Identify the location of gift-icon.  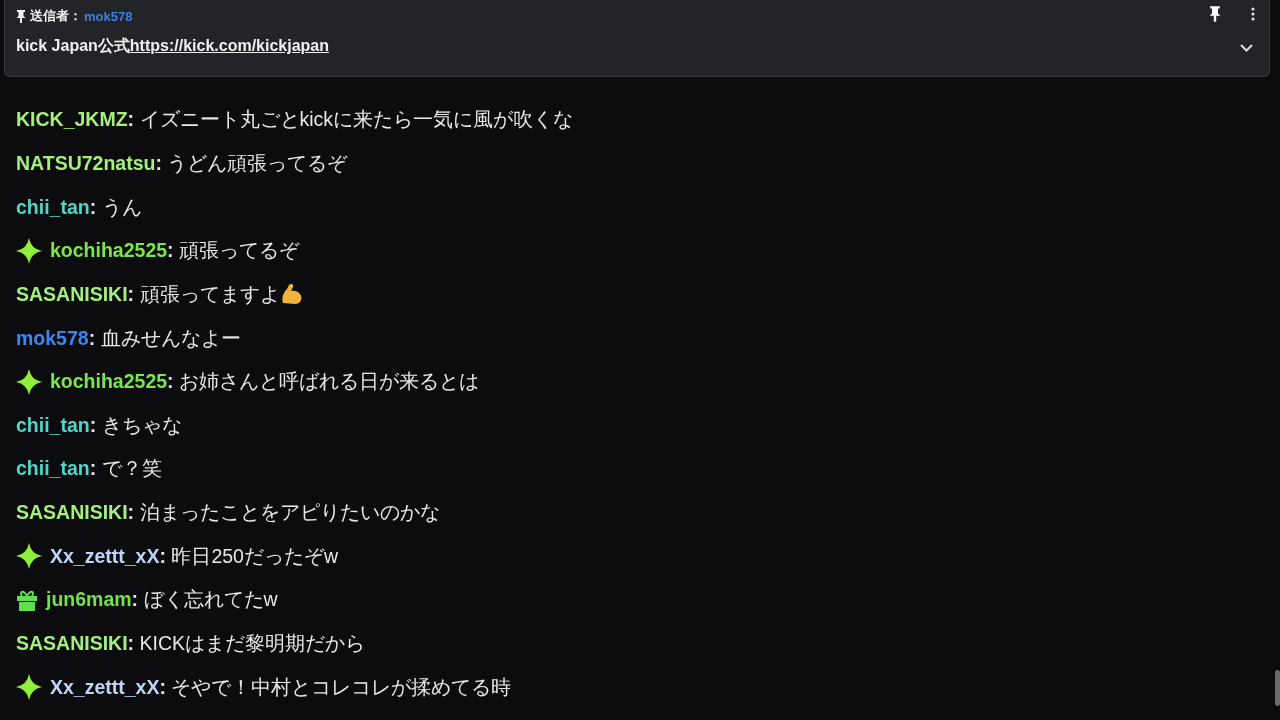
(27, 599).